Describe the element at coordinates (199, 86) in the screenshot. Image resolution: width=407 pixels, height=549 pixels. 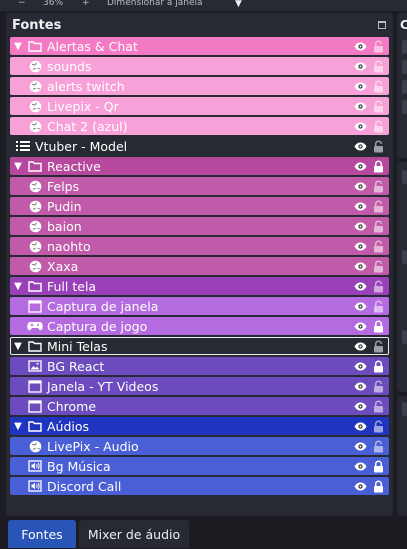
I see `source-row: alerts twitch` at that location.